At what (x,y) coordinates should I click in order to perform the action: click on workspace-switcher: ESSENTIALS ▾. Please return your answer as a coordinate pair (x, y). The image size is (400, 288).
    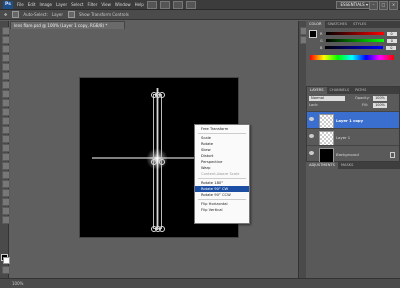
    Looking at the image, I should click on (354, 5).